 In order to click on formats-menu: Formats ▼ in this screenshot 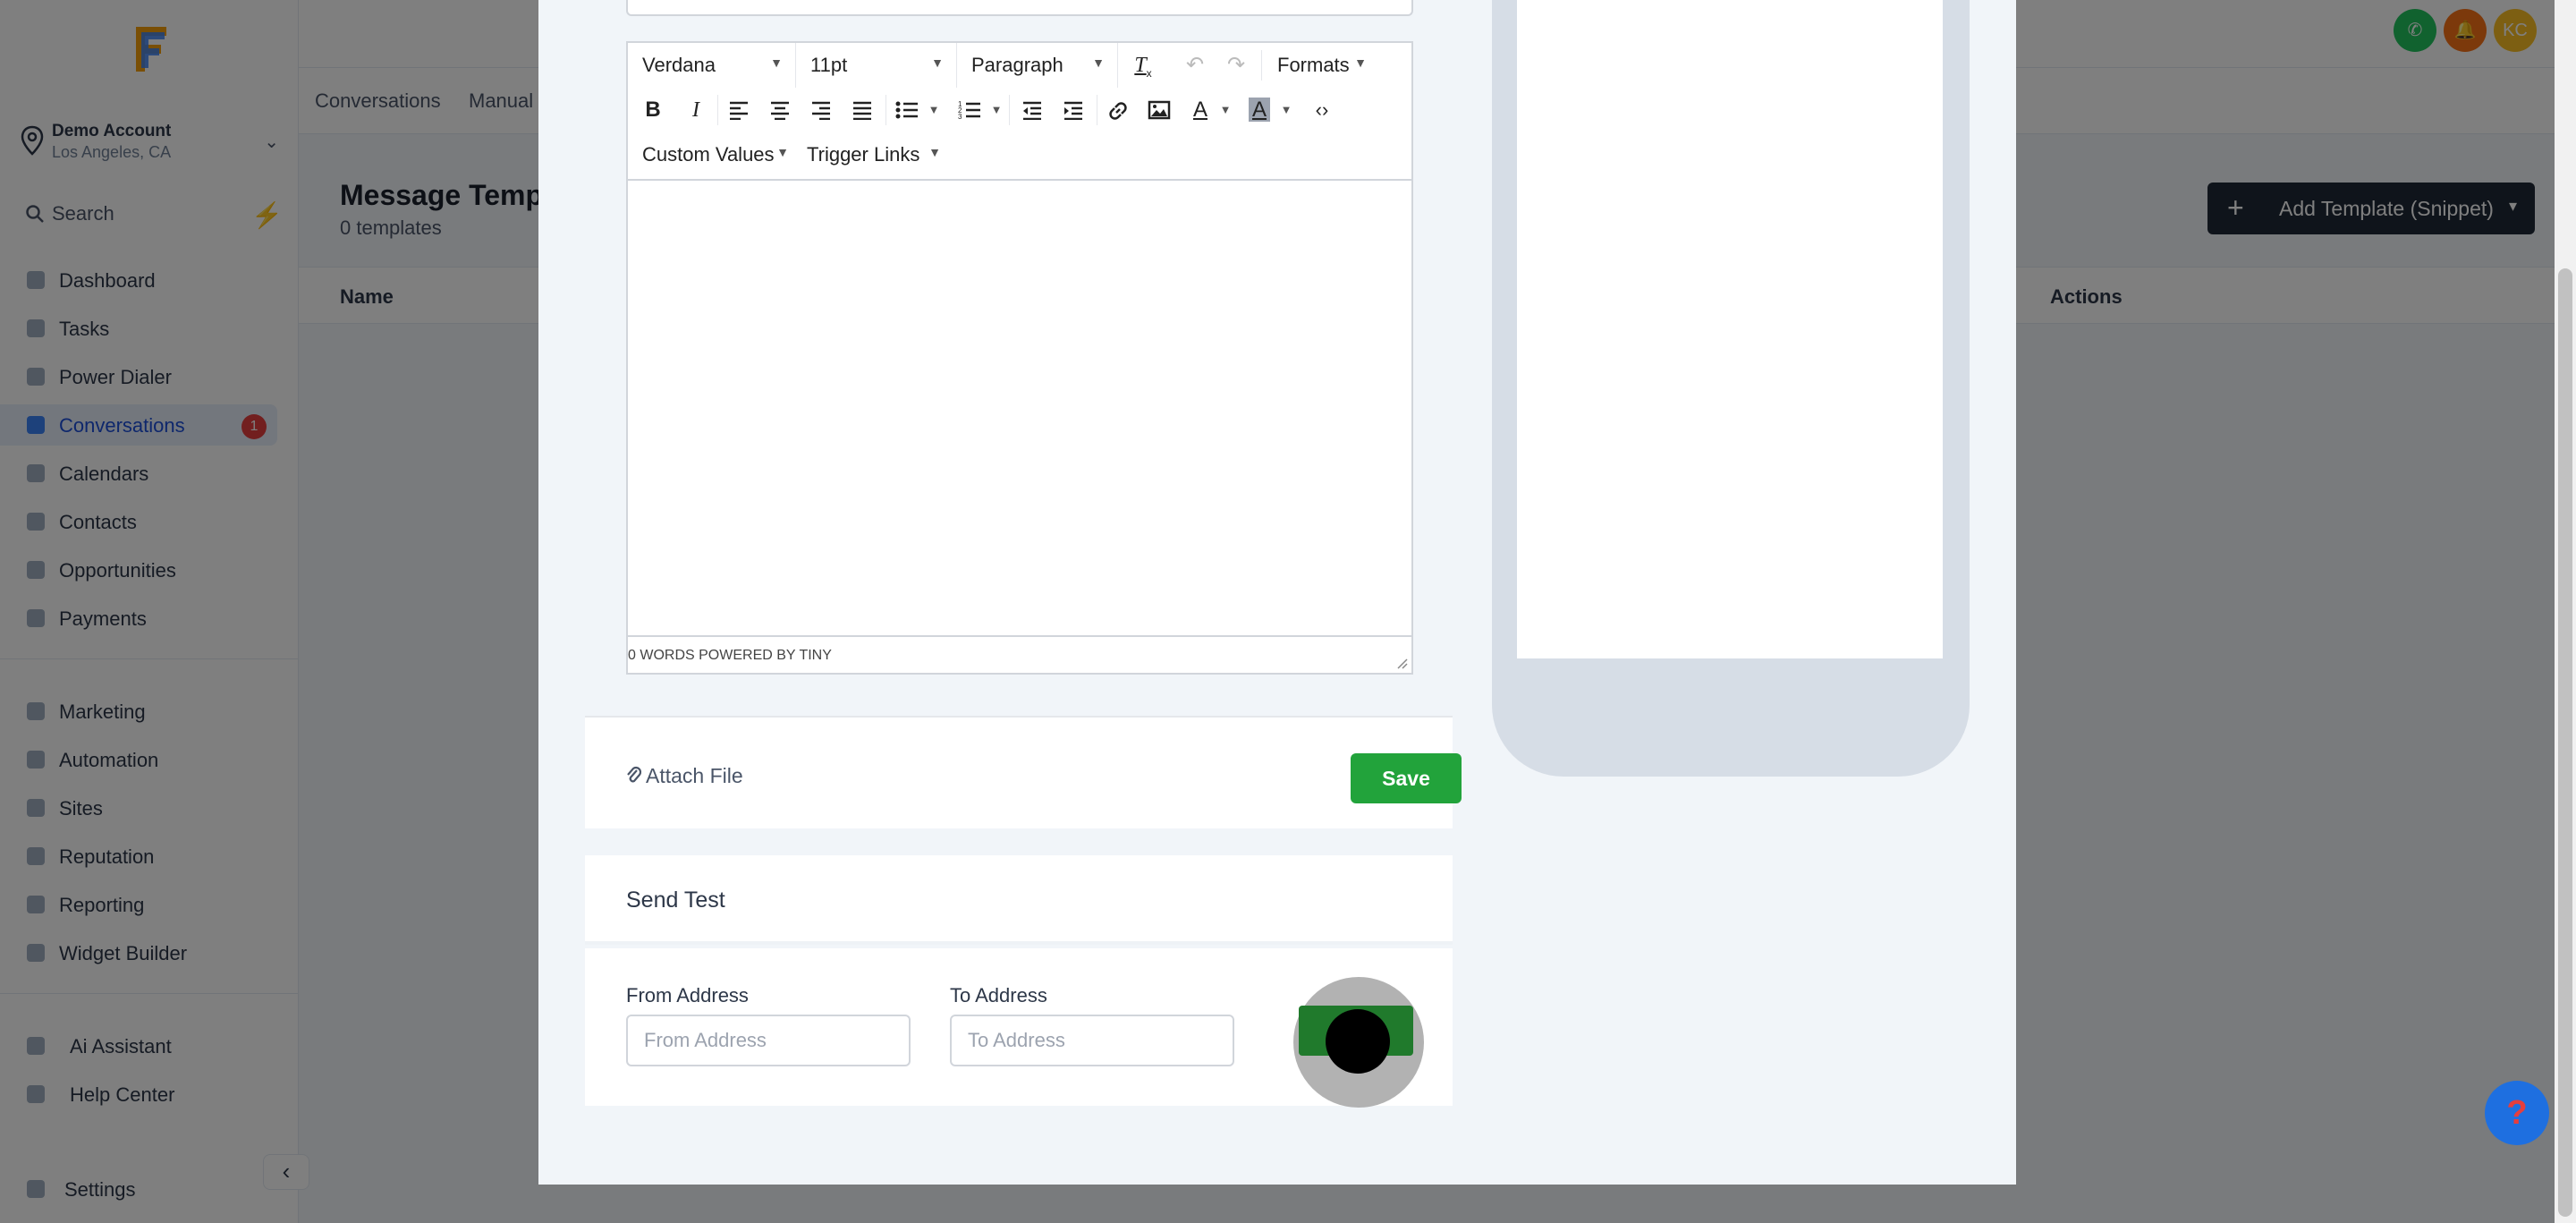, I will do `click(1316, 65)`.